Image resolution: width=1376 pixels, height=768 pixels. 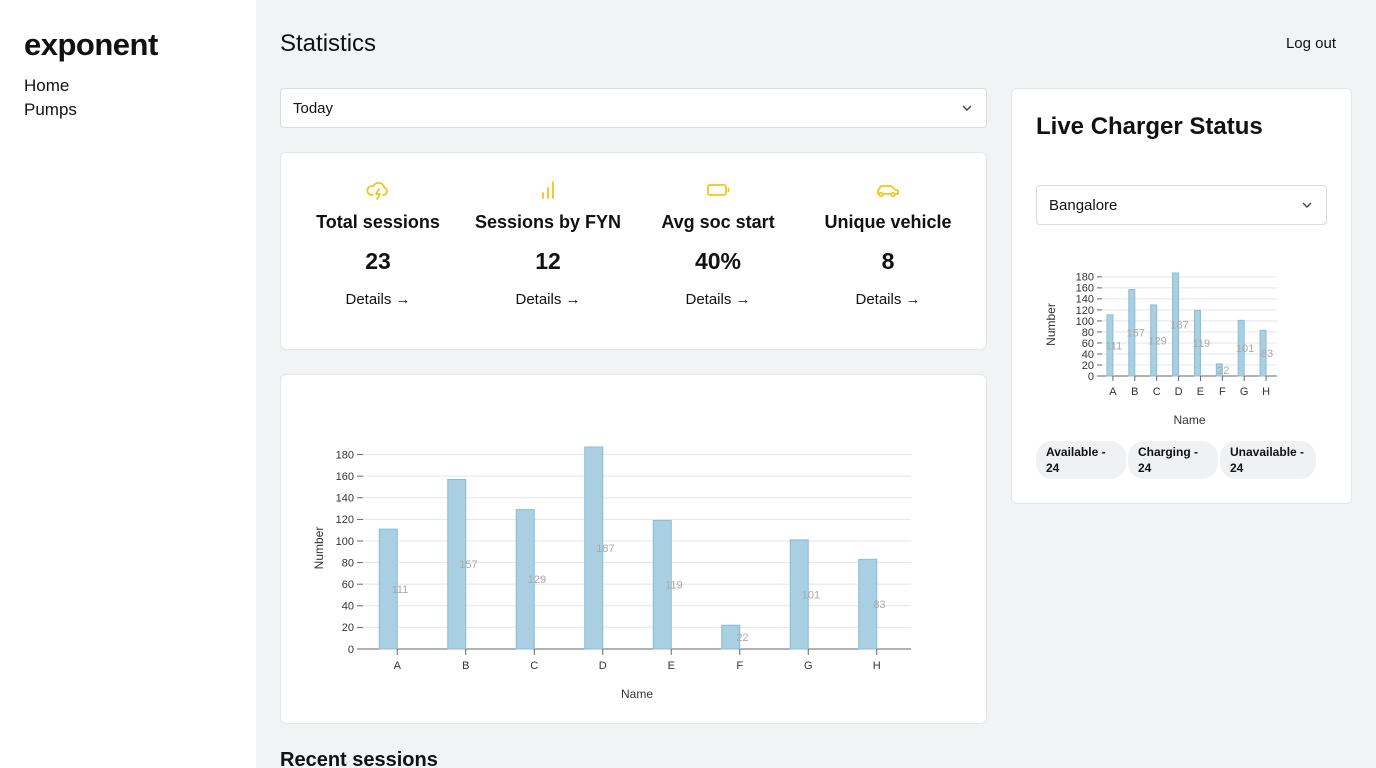 What do you see at coordinates (328, 43) in the screenshot?
I see `page-title: Statistics` at bounding box center [328, 43].